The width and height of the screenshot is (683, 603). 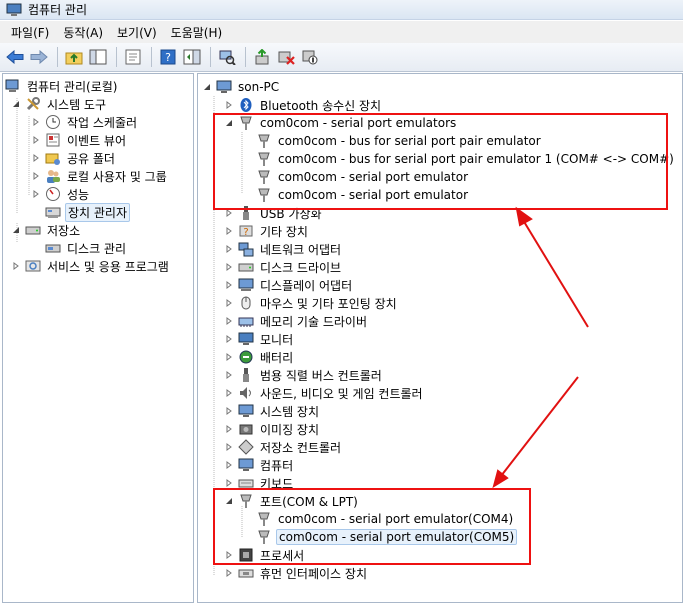 I want to click on annotation-arrows, so click(x=540, y=347).